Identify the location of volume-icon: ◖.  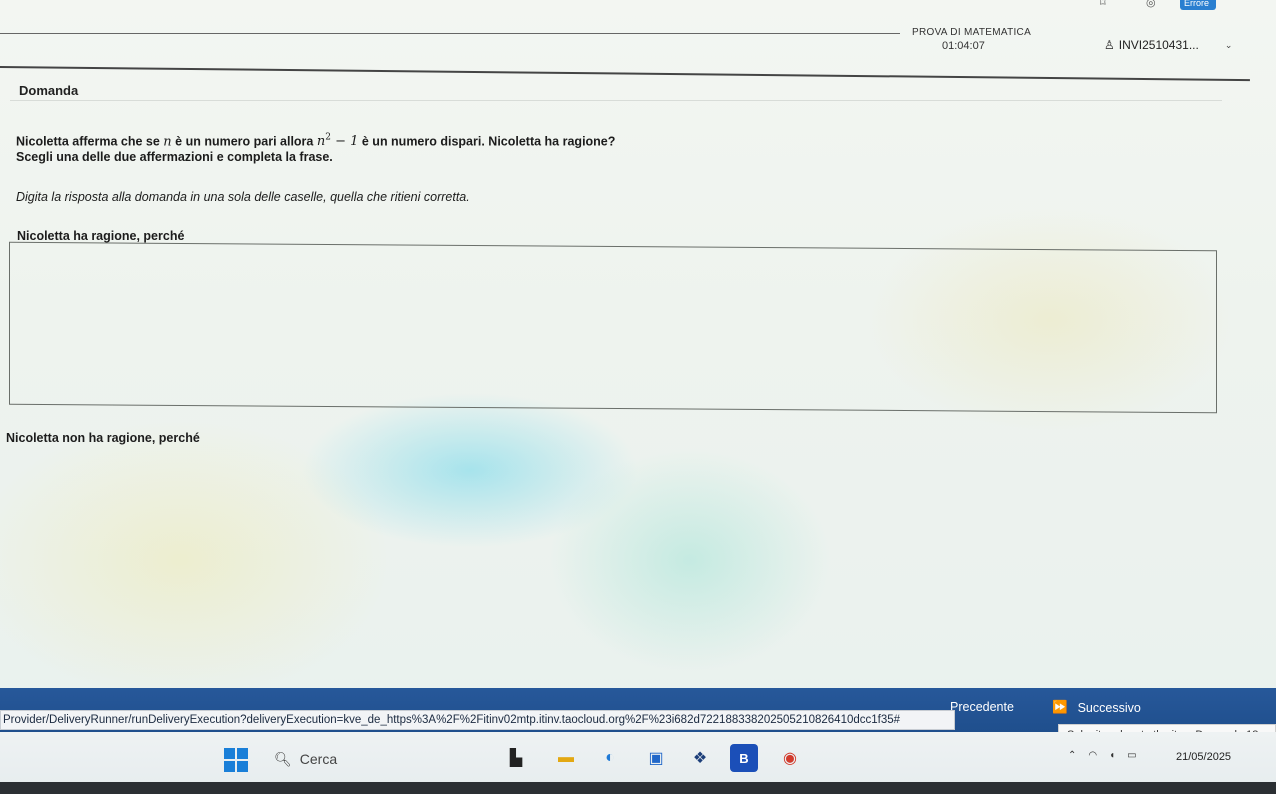
(1112, 755).